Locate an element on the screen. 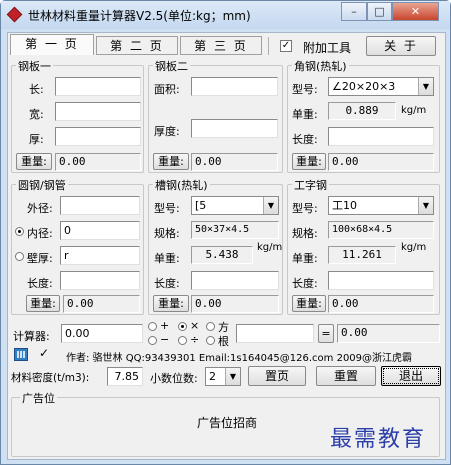  channel-model-select: [5 ▼ is located at coordinates (235, 205).